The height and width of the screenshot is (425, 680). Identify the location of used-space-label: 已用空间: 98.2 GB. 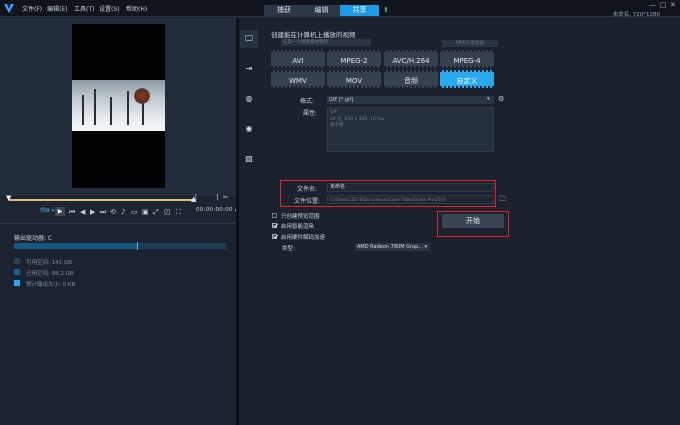
(50, 274).